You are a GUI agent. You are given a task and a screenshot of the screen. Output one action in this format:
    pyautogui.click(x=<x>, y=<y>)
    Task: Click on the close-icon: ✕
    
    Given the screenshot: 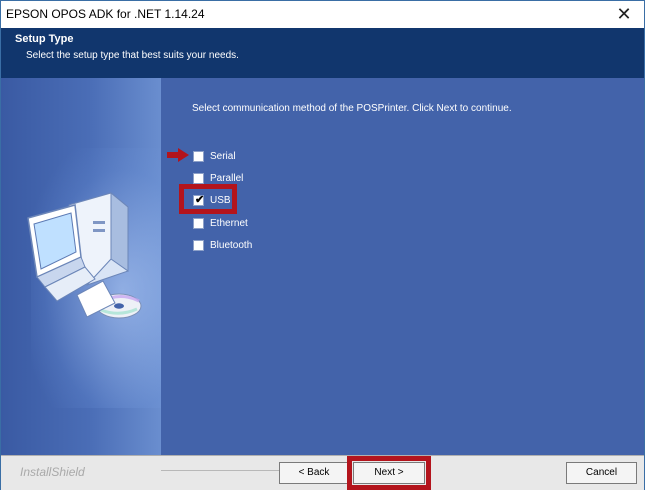 What is the action you would take?
    pyautogui.click(x=624, y=14)
    